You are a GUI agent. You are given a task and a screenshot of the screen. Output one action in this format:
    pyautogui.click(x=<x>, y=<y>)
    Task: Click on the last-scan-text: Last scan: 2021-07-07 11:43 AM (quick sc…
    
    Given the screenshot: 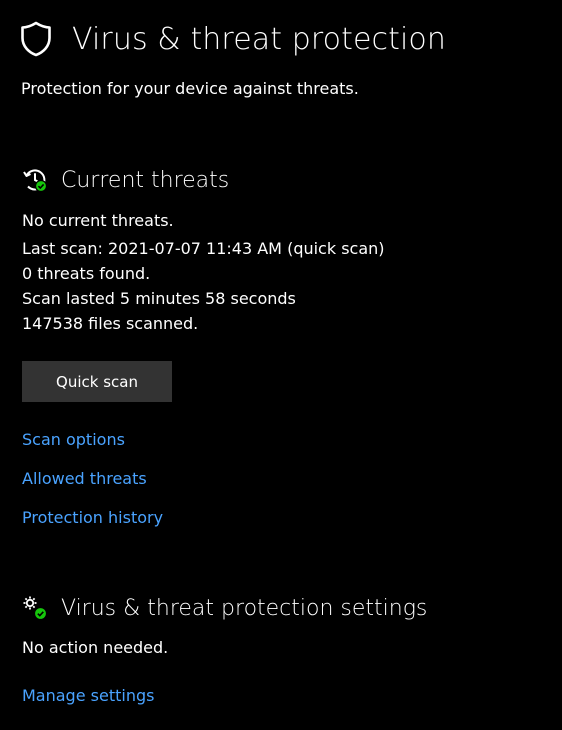 What is the action you would take?
    pyautogui.click(x=203, y=248)
    